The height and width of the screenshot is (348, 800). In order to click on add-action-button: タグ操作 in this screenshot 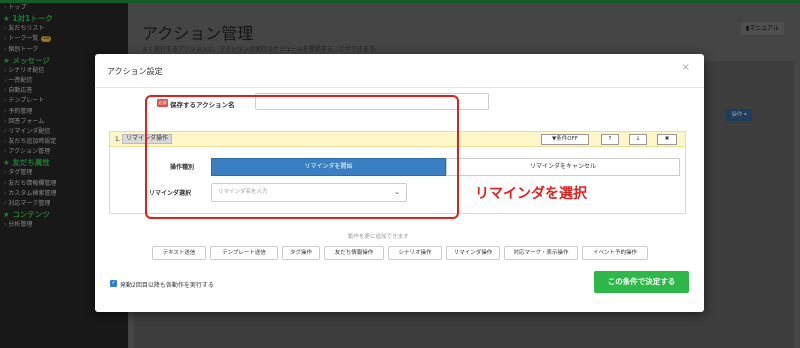, I will do `click(301, 253)`.